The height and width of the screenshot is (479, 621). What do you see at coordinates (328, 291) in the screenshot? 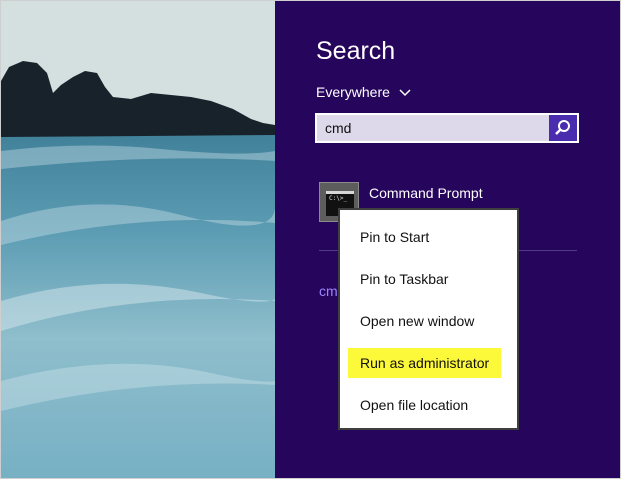
I see `search-suggestion: cm` at bounding box center [328, 291].